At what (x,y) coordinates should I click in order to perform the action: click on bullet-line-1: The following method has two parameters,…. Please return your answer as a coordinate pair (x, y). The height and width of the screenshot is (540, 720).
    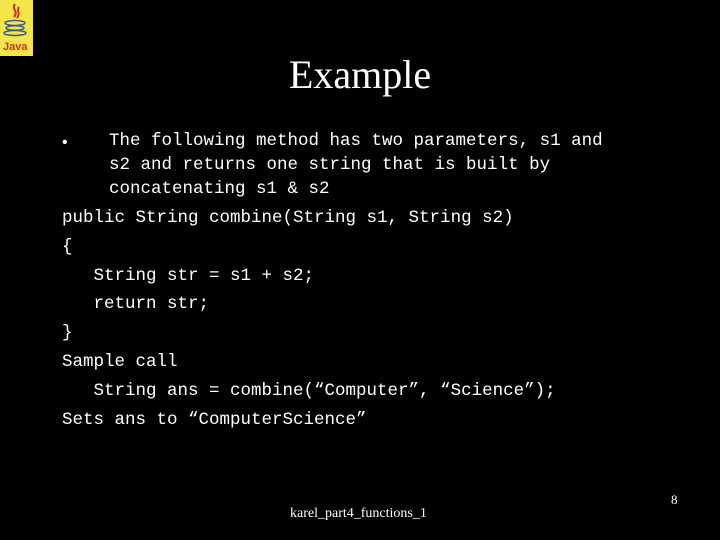
    Looking at the image, I should click on (356, 141).